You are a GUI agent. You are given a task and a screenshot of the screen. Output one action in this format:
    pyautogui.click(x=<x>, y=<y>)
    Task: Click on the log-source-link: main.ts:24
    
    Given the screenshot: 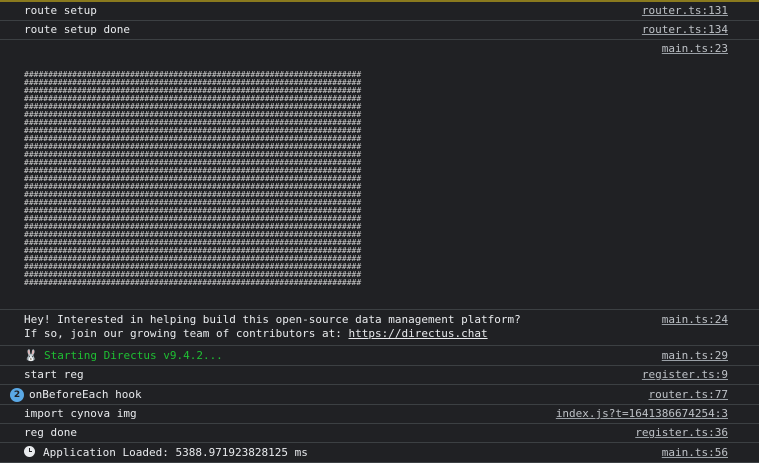 What is the action you would take?
    pyautogui.click(x=695, y=320)
    